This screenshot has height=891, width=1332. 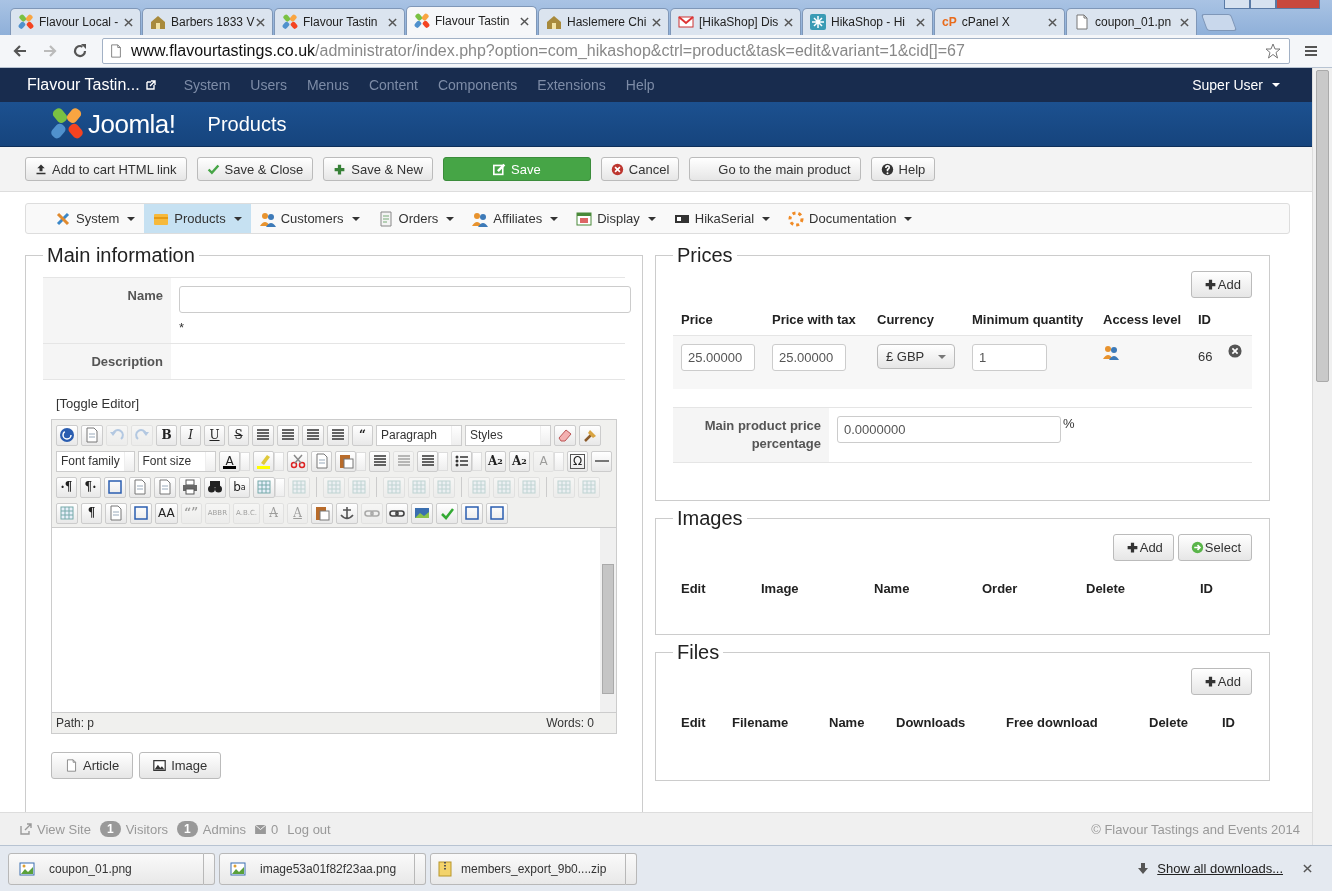 I want to click on download-item: coupon_01.png, so click(x=106, y=868).